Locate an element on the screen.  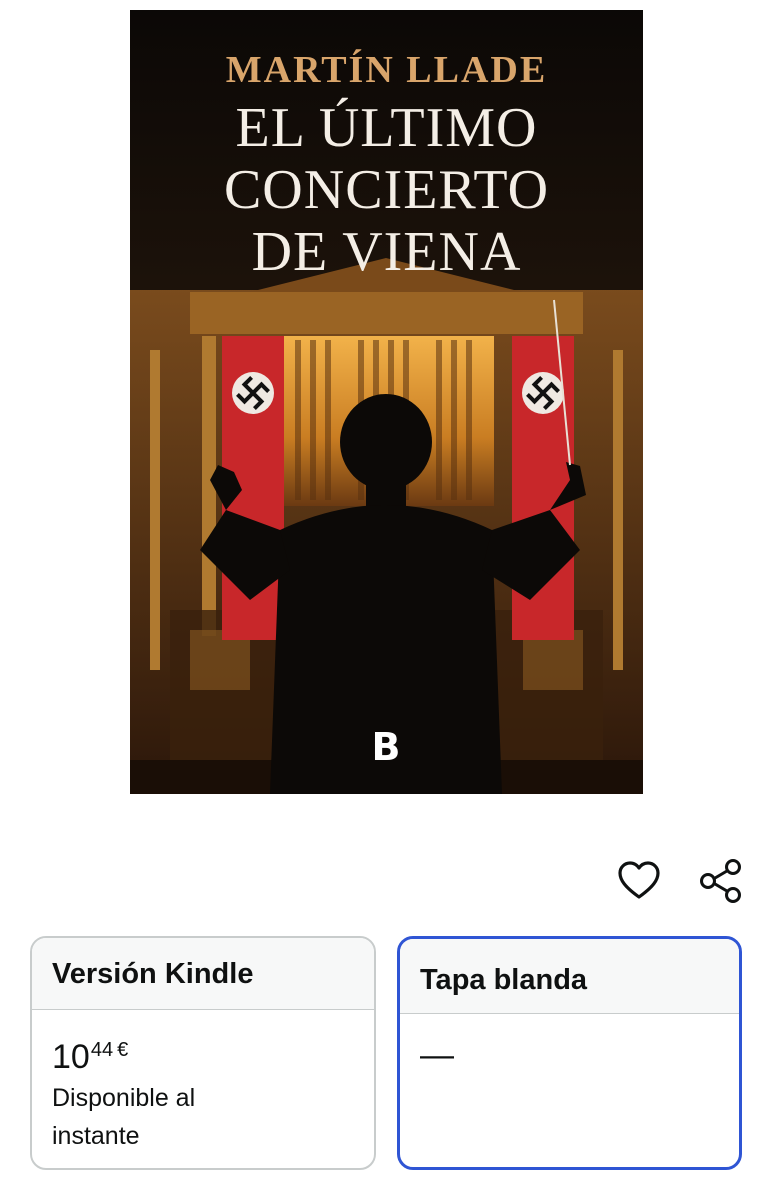
price: 1044 € is located at coordinates (213, 1053).